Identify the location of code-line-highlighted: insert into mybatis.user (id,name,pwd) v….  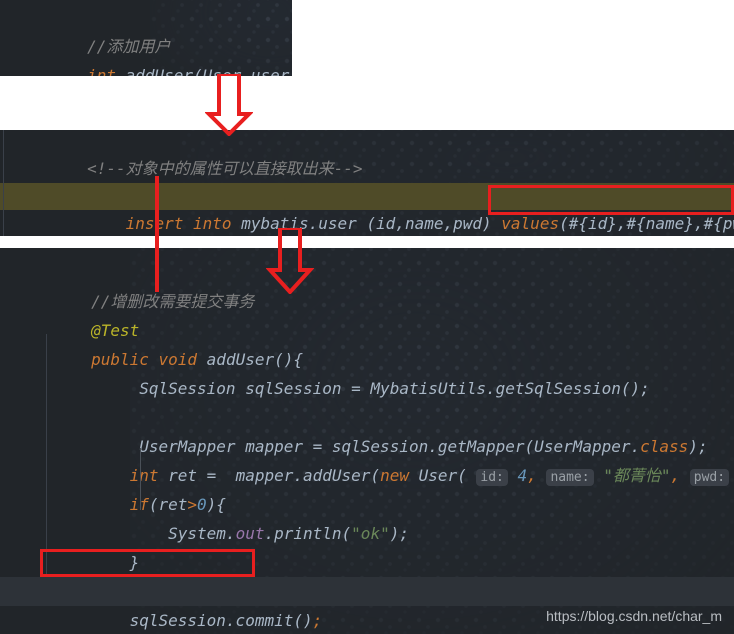
(367, 208).